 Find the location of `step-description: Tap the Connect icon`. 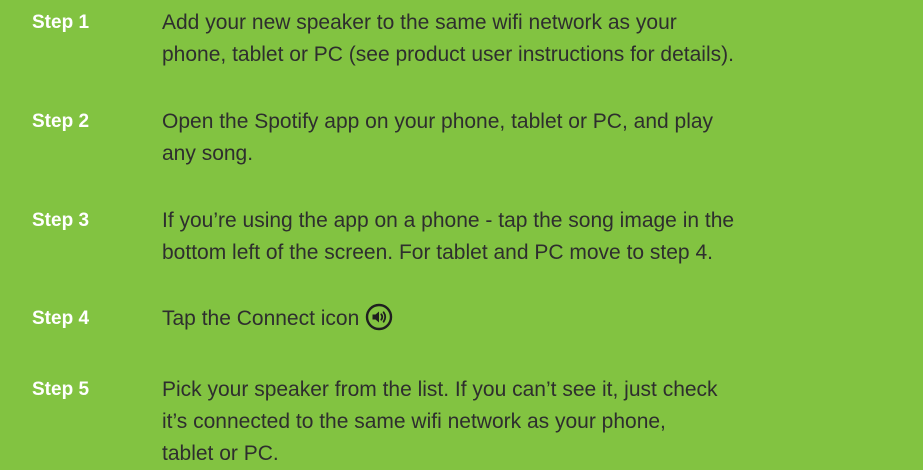

step-description: Tap the Connect icon is located at coordinates (539, 319).